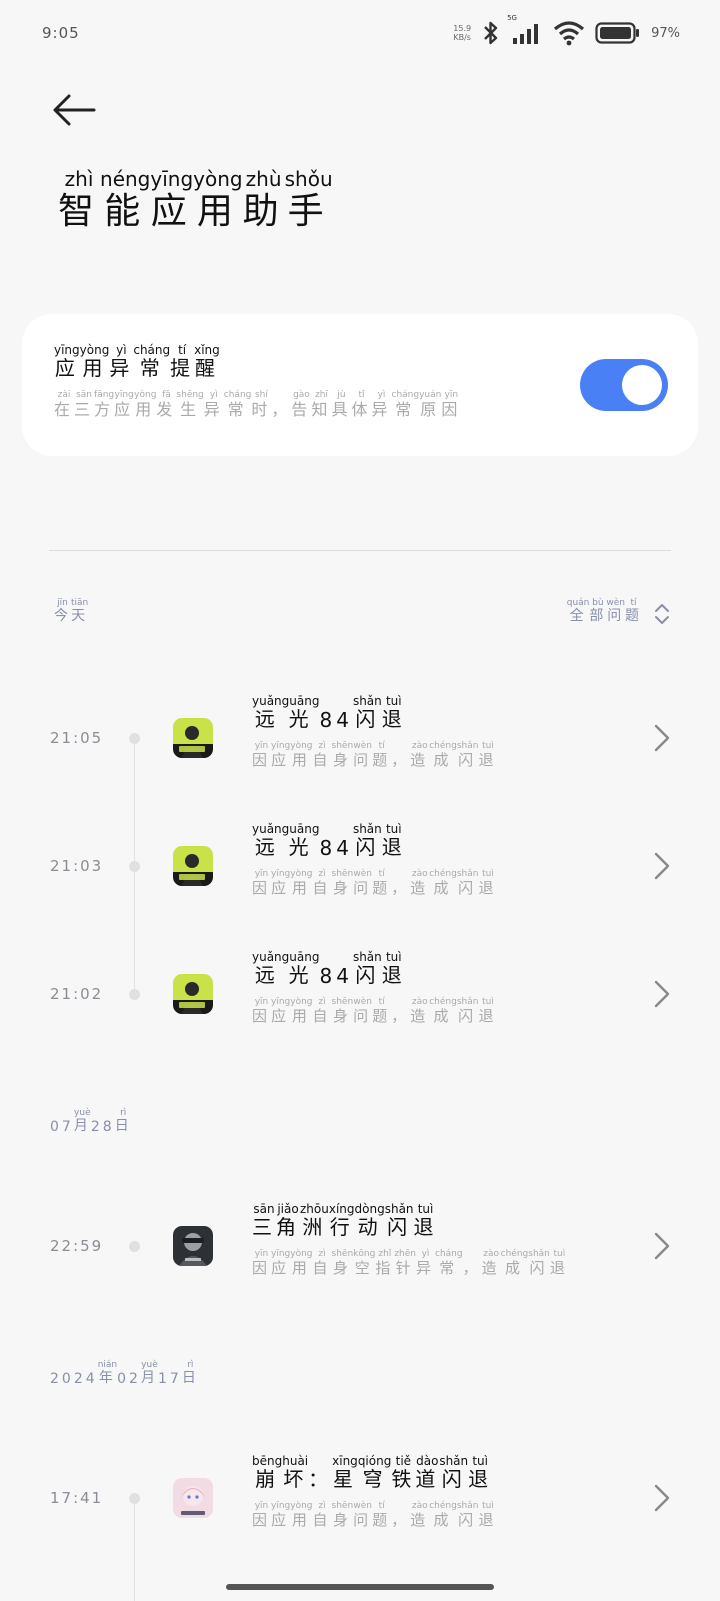 Image resolution: width=720 pixels, height=1601 pixels. What do you see at coordinates (360, 1587) in the screenshot?
I see `home-indicator` at bounding box center [360, 1587].